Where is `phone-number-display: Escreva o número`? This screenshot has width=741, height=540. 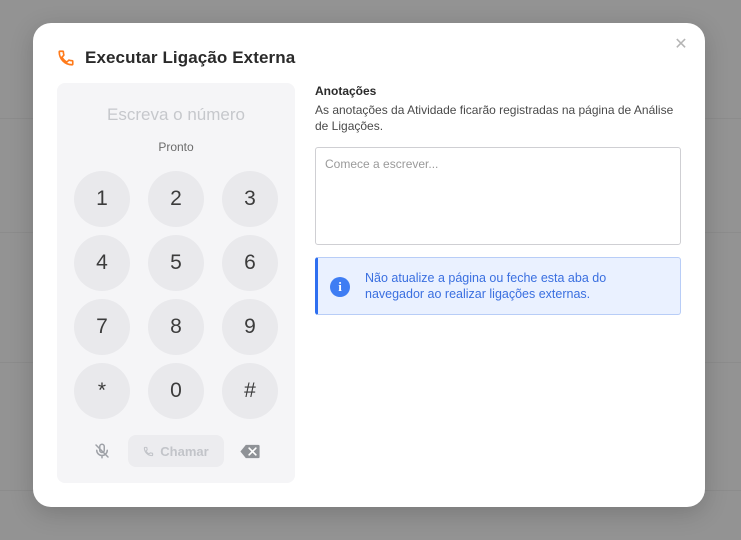 phone-number-display: Escreva o número is located at coordinates (176, 115).